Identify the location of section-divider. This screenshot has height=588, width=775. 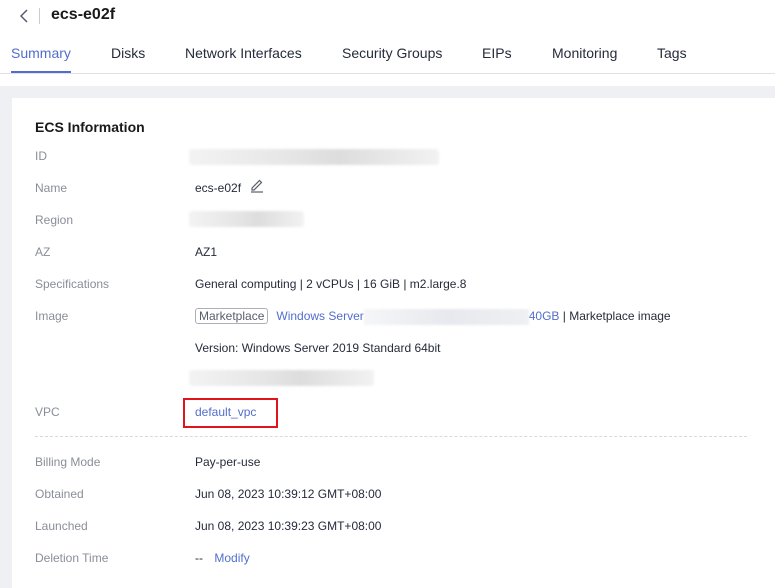
(391, 436).